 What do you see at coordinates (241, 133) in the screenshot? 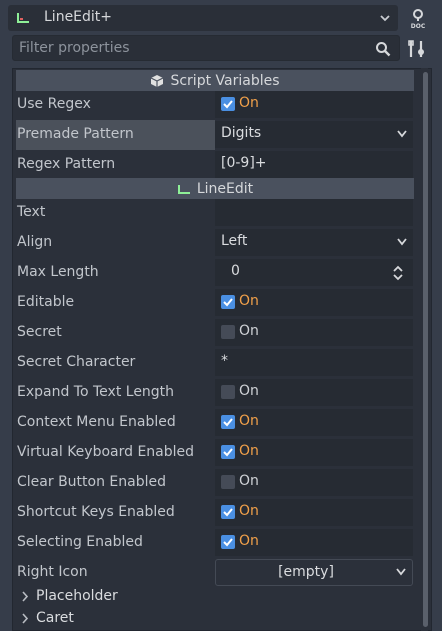
I see `dropdown-value: Digits` at bounding box center [241, 133].